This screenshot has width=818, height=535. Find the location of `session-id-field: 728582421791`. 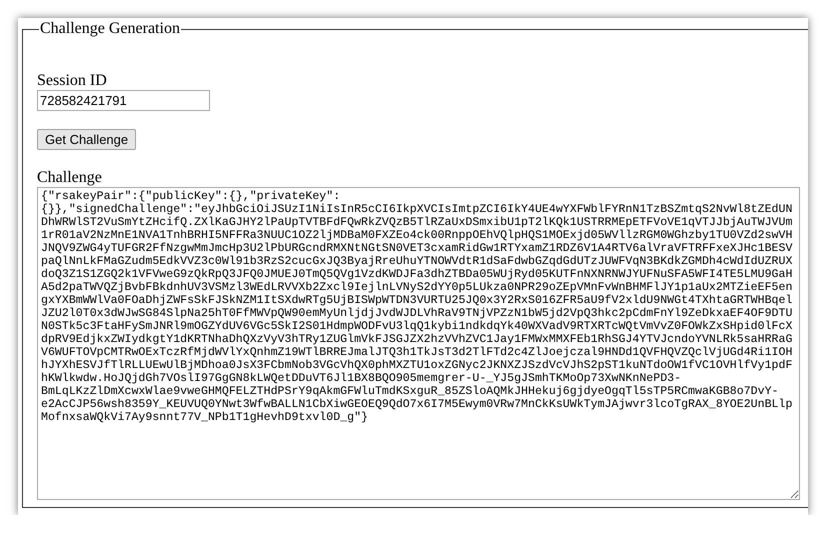

session-id-field: 728582421791 is located at coordinates (123, 100).